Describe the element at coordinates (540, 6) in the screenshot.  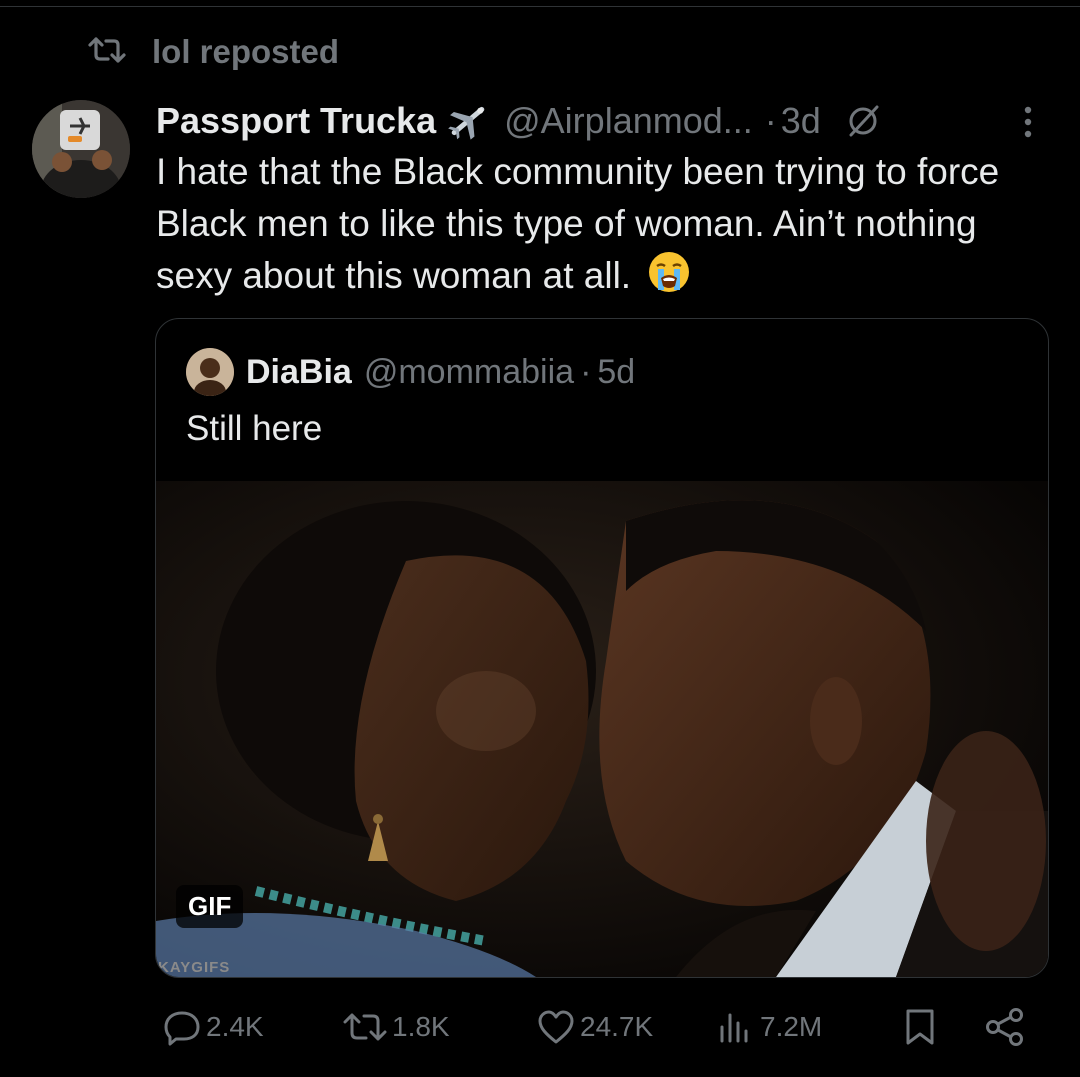
I see `top-divider` at that location.